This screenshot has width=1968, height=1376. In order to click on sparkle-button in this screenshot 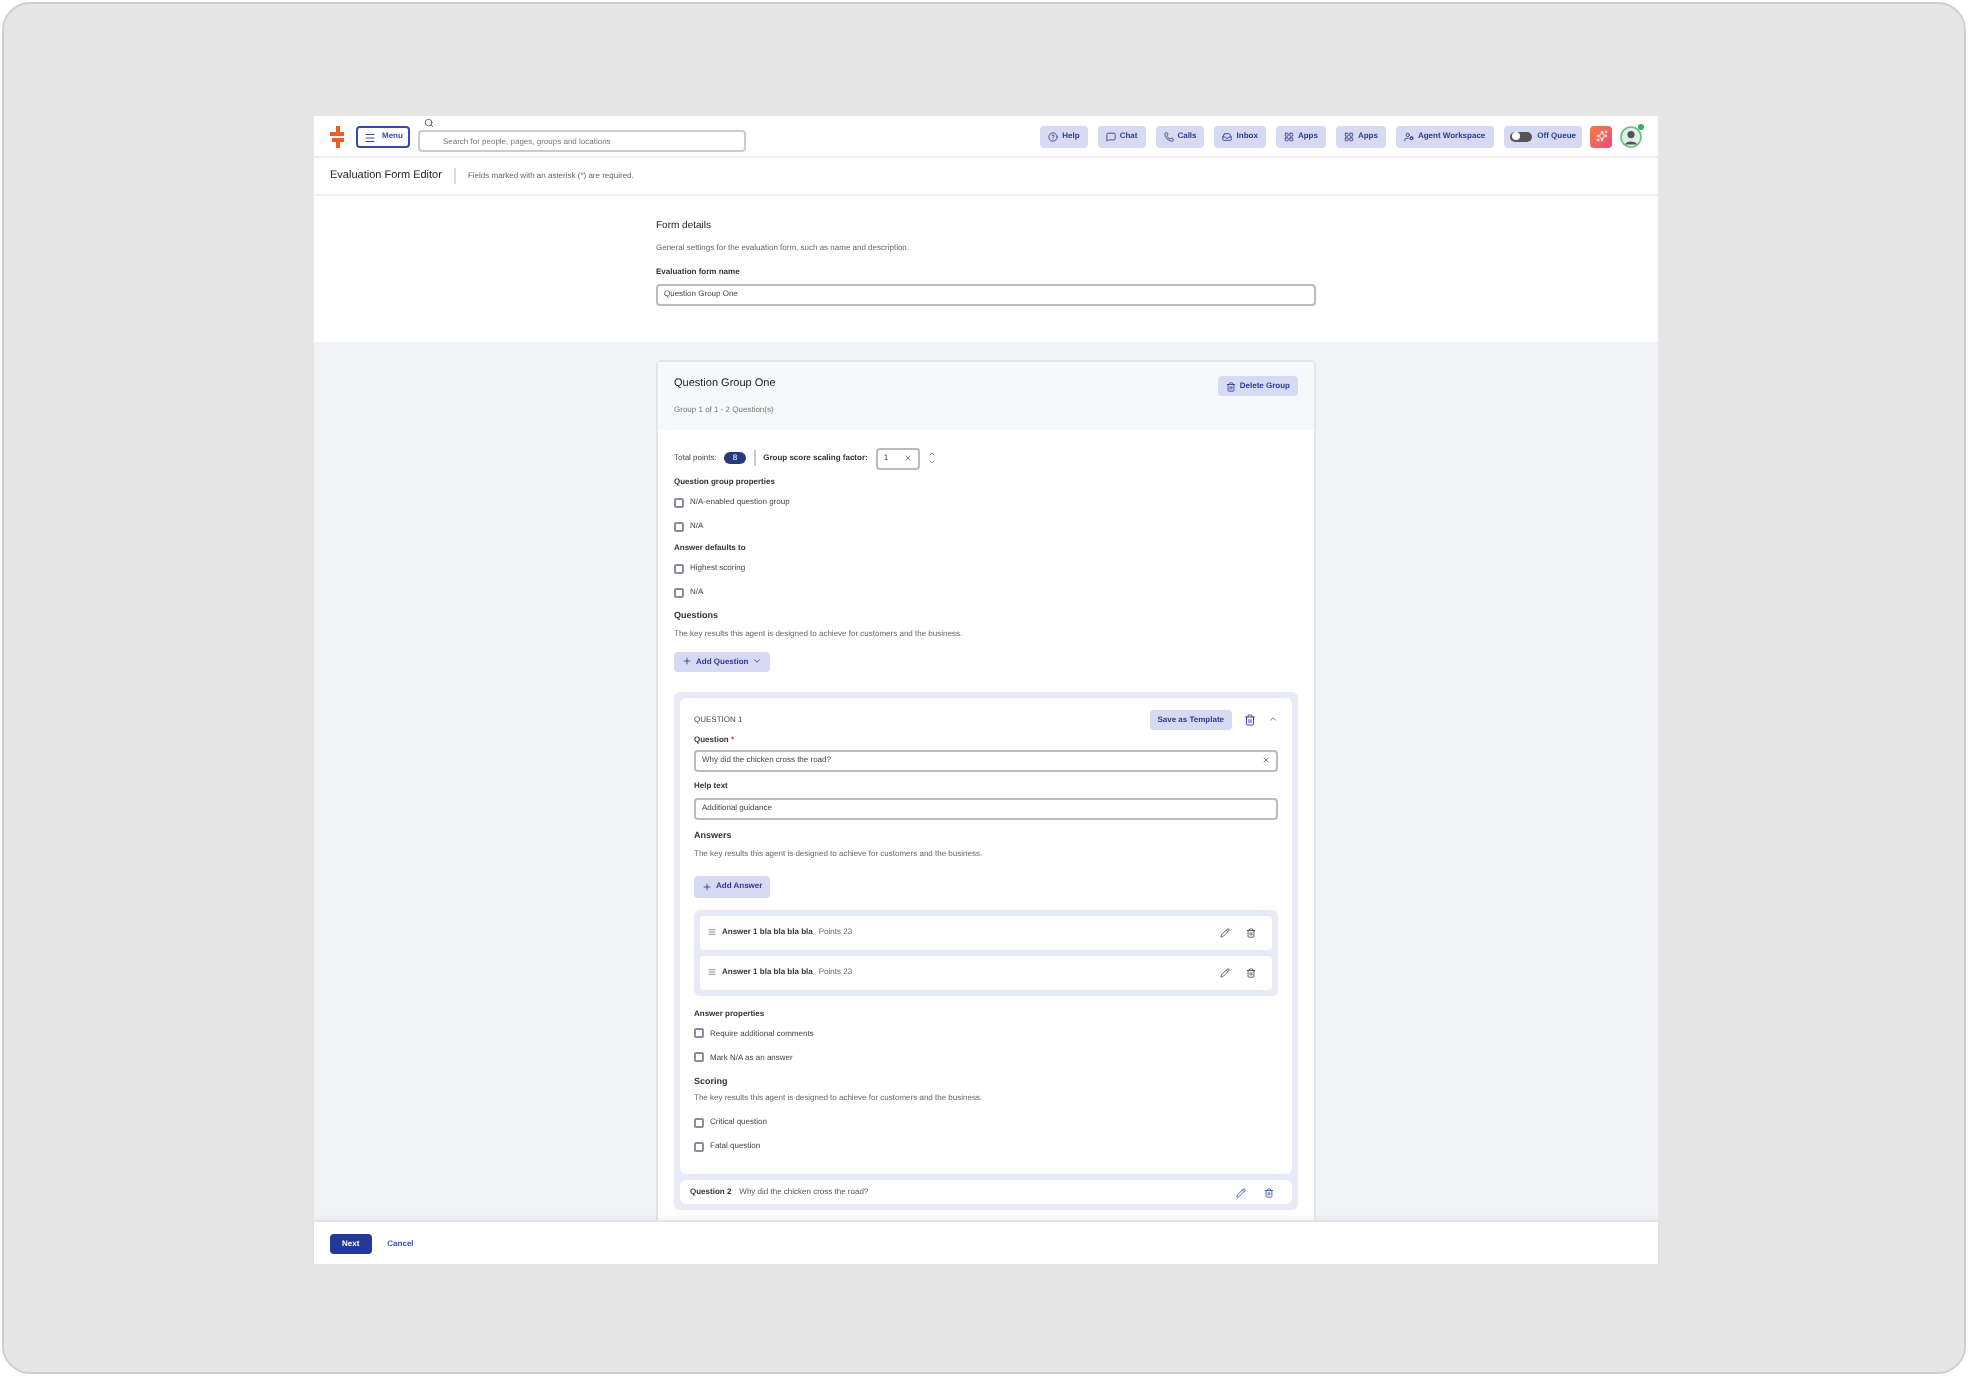, I will do `click(1601, 136)`.